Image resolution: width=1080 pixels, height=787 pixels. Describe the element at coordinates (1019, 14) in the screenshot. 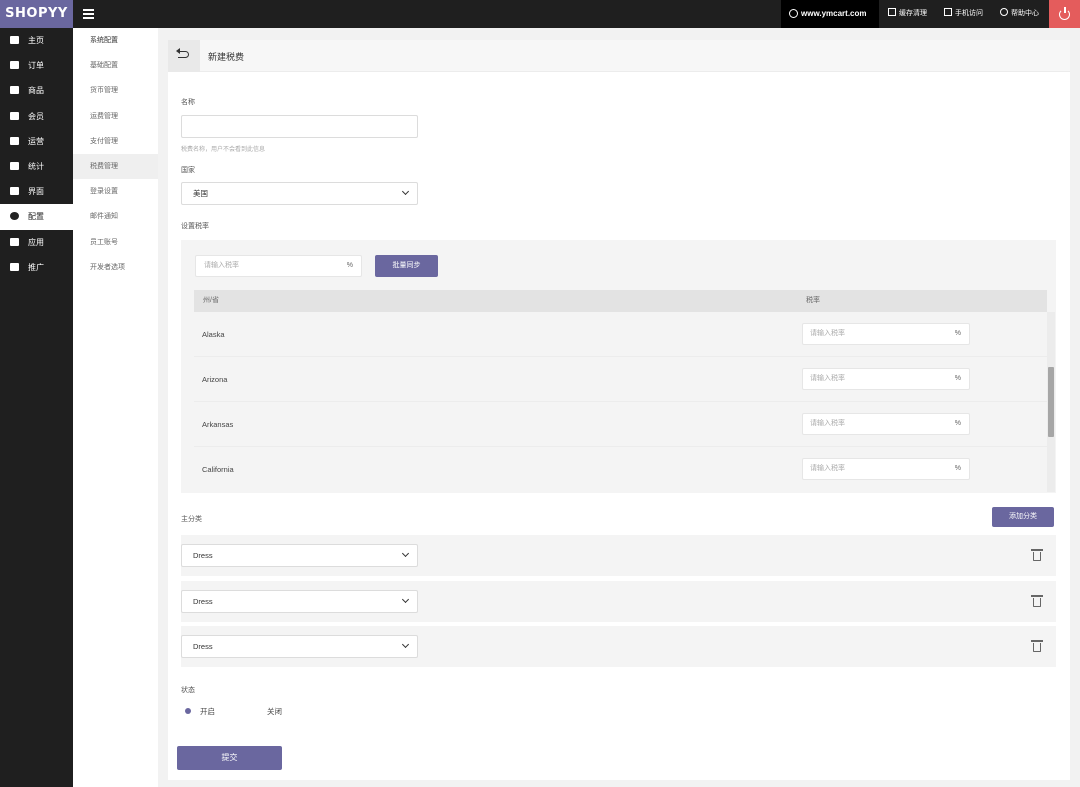

I see `help-center-button: 帮助中心` at that location.